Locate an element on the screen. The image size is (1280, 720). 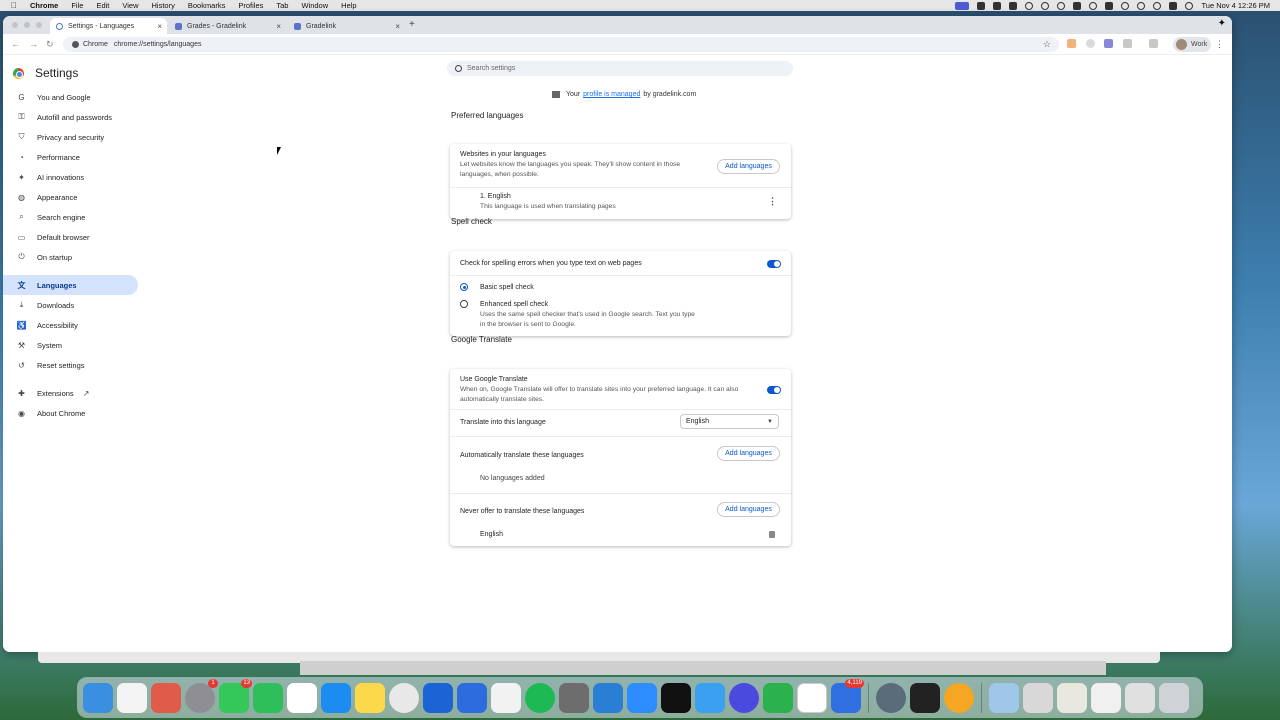
bookmark-star-icon: ☆ is located at coordinates (1047, 44).